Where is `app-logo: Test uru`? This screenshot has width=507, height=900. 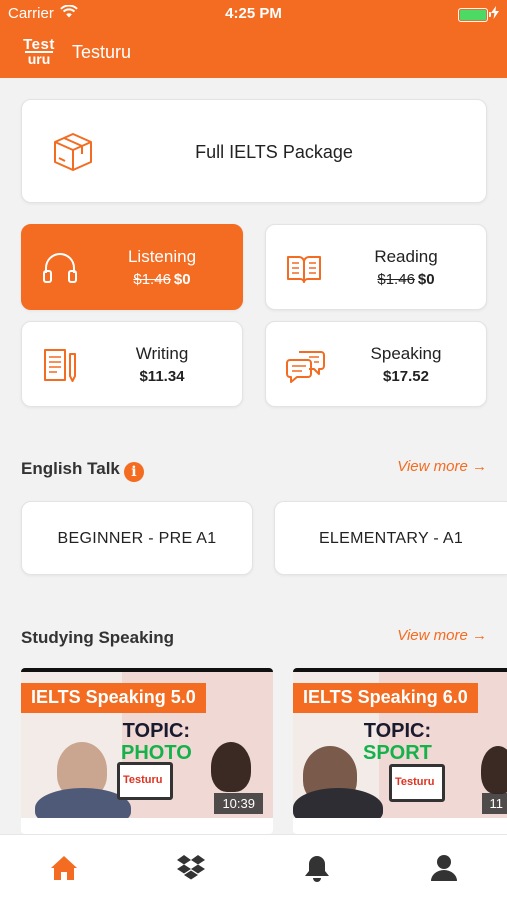 app-logo: Test uru is located at coordinates (39, 51).